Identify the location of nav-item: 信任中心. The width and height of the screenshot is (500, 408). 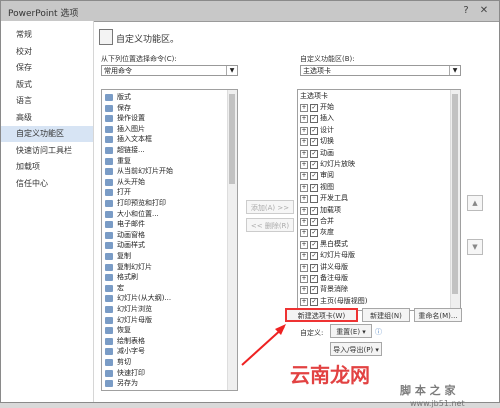
(47, 184).